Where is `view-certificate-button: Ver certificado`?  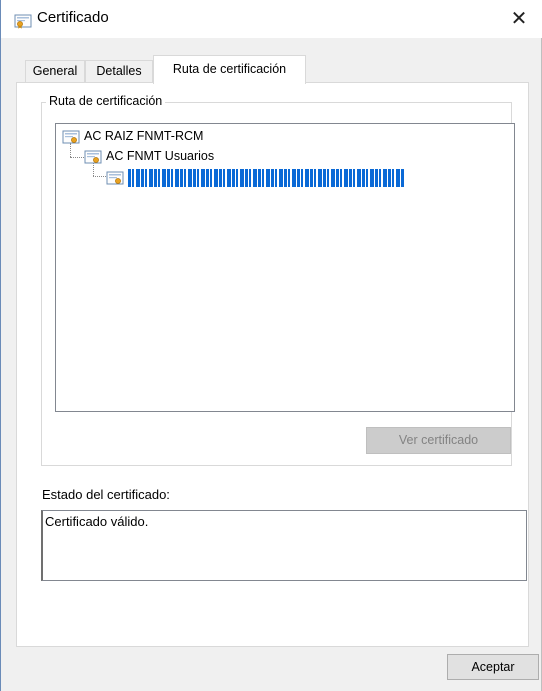 view-certificate-button: Ver certificado is located at coordinates (438, 440).